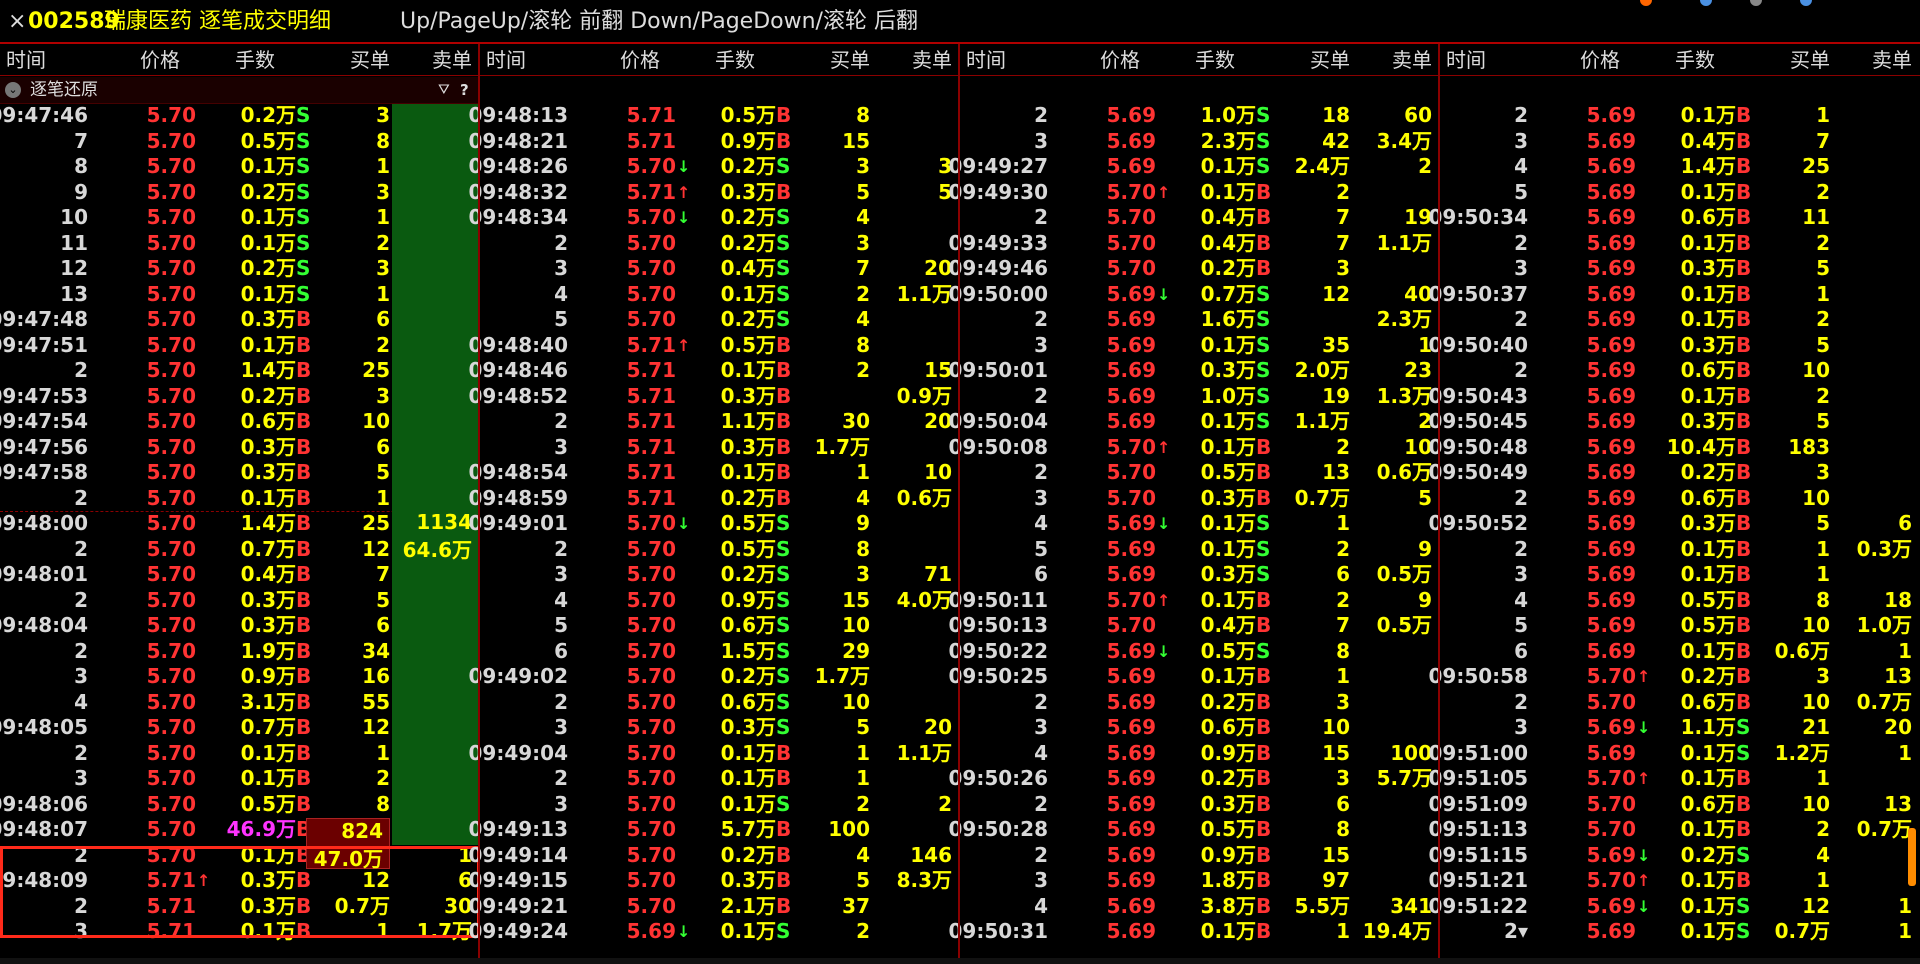  Describe the element at coordinates (863, 548) in the screenshot. I see `buy-order: 8` at that location.